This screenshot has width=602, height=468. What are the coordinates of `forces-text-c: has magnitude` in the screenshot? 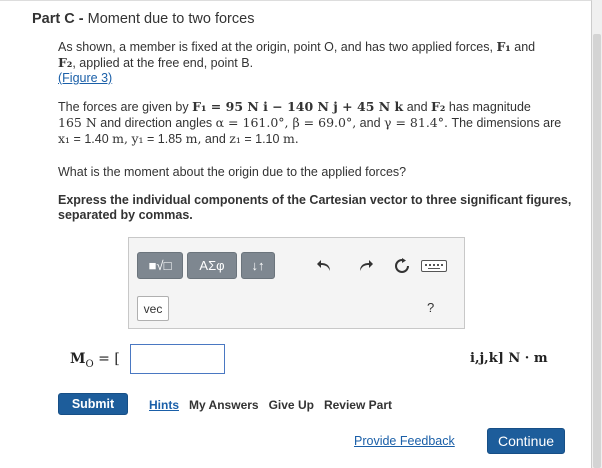 It's located at (489, 107).